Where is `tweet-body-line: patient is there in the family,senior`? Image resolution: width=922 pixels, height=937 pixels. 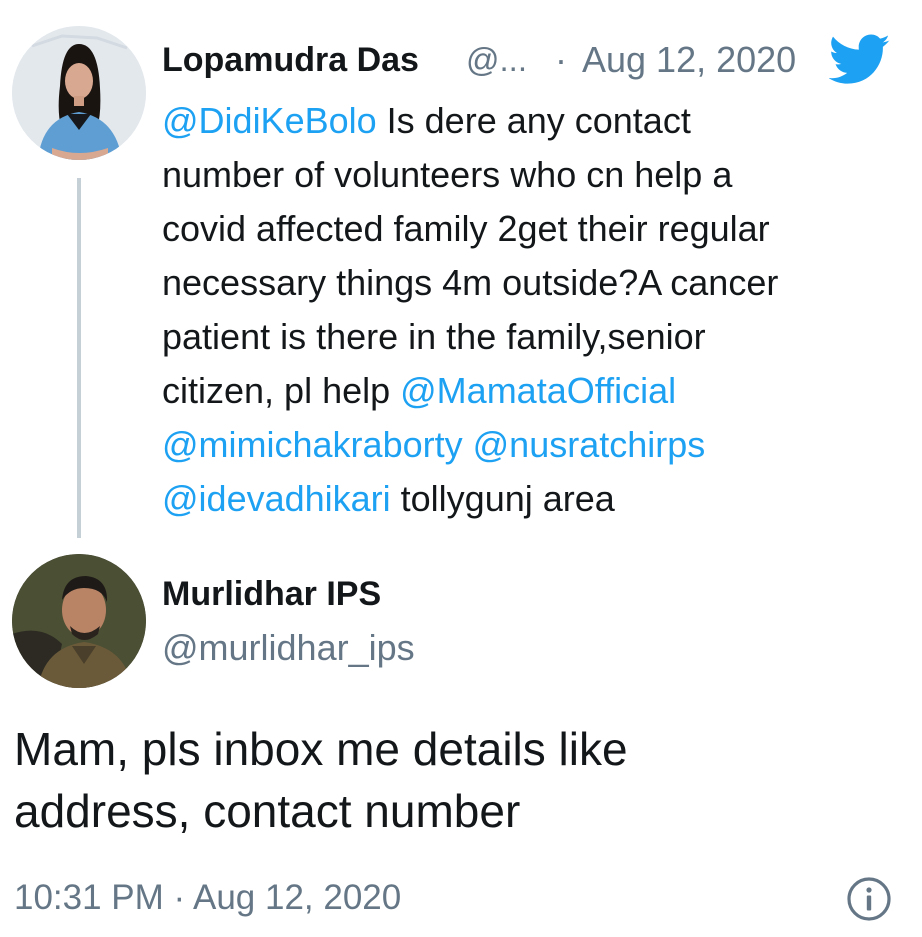
tweet-body-line: patient is there in the family,senior is located at coordinates (527, 337).